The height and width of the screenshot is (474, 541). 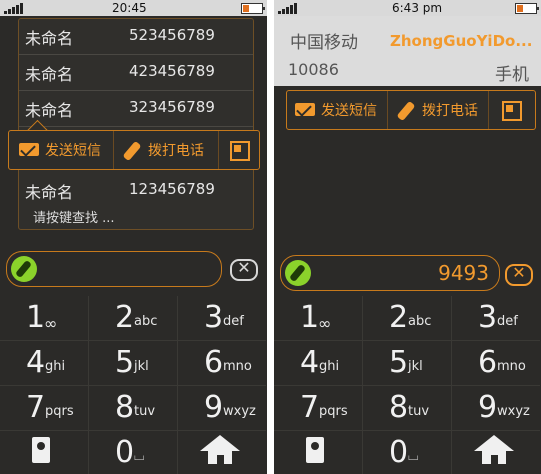 I want to click on add-contact-button, so click(x=318, y=452).